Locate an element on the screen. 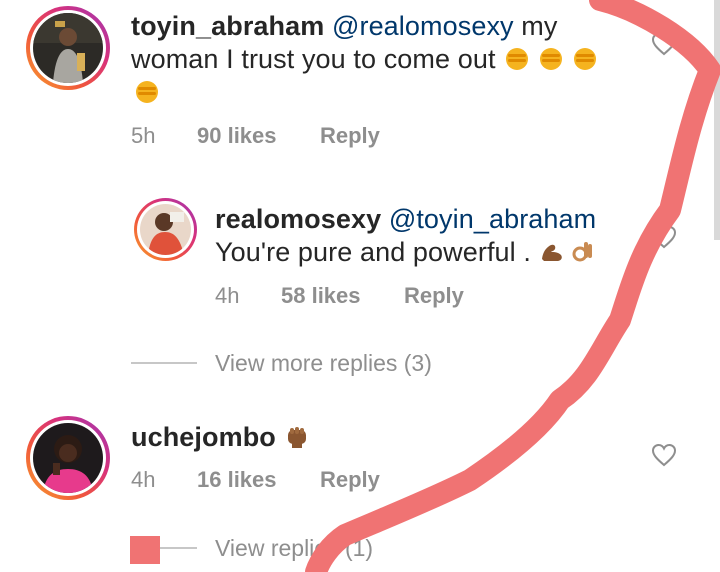 This screenshot has height=572, width=720. avatar-toyin-abraham is located at coordinates (68, 48).